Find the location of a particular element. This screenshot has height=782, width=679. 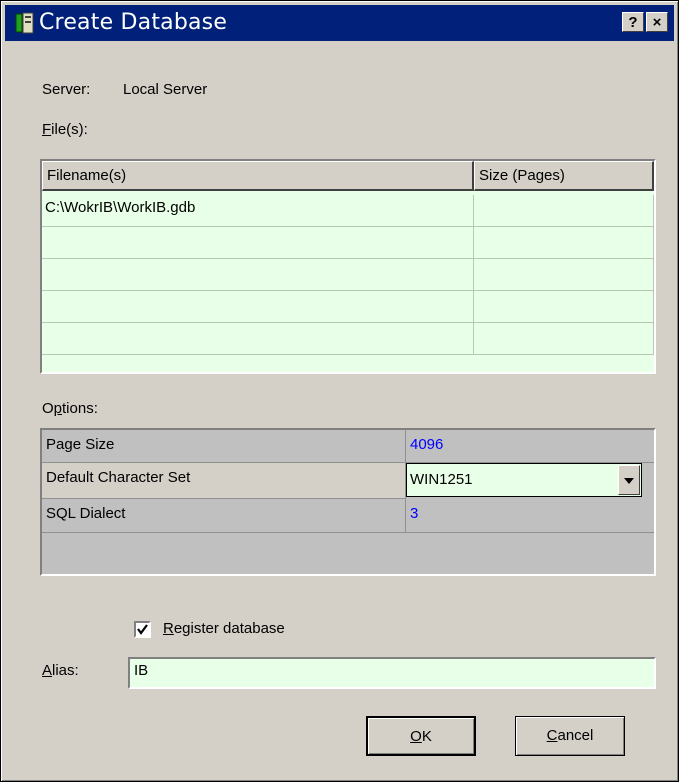

checkmark-icon is located at coordinates (142, 629).